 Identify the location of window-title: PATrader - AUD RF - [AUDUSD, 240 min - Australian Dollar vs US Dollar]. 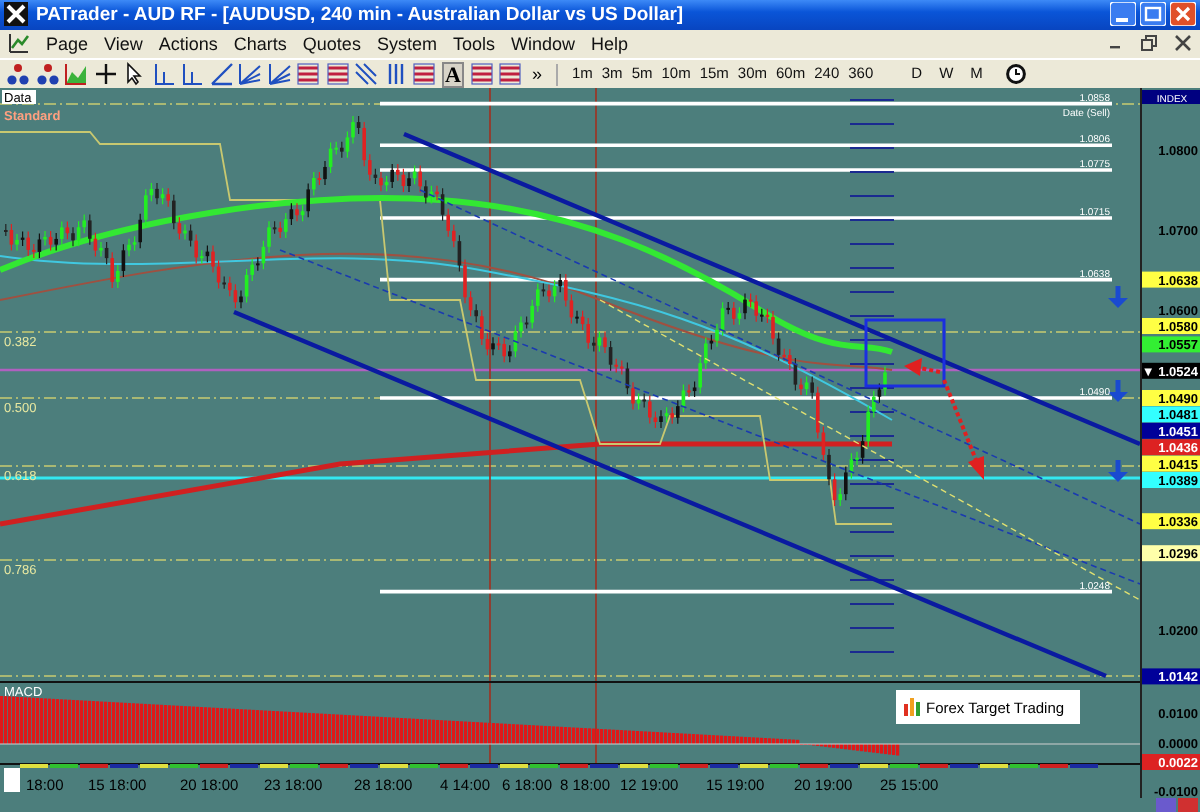
(360, 14).